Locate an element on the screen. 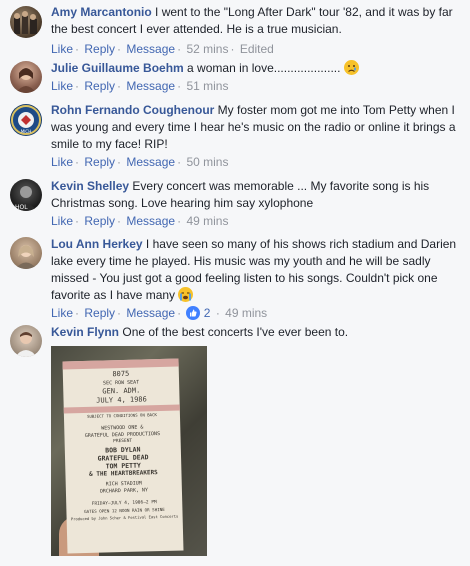  avatar: MICH is located at coordinates (26, 120).